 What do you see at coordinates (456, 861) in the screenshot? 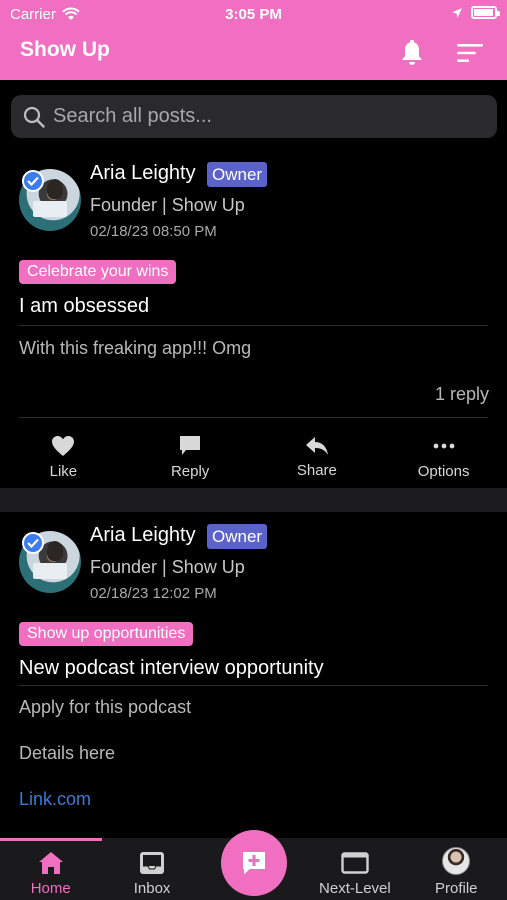
I see `avatar` at bounding box center [456, 861].